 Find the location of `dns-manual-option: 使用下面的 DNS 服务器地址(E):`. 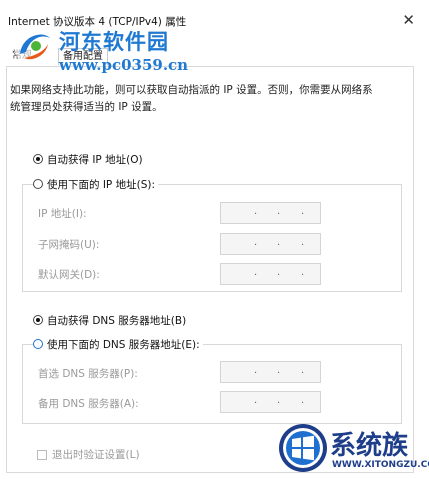

dns-manual-option: 使用下面的 DNS 服务器地址(E): is located at coordinates (118, 344).